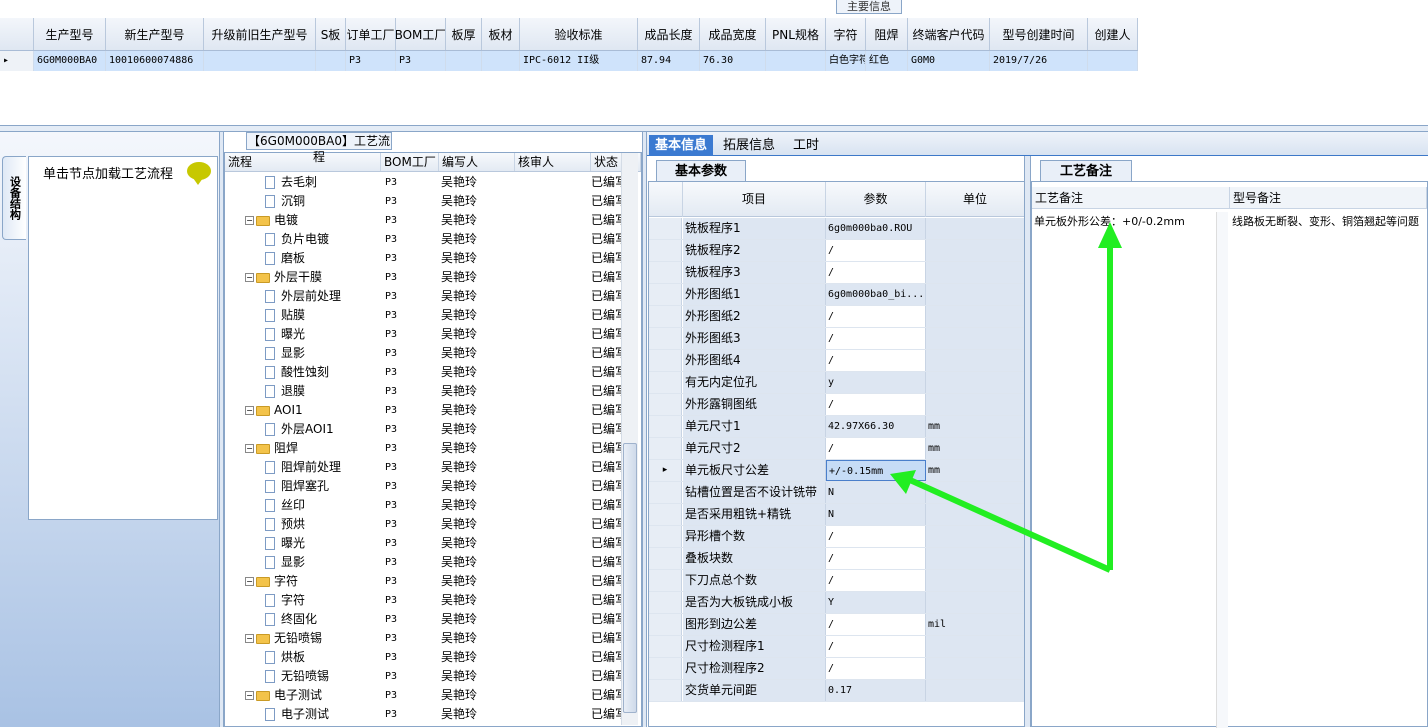 The image size is (1428, 728). Describe the element at coordinates (876, 426) in the screenshot. I see `param-value: 42.97X66.30` at that location.